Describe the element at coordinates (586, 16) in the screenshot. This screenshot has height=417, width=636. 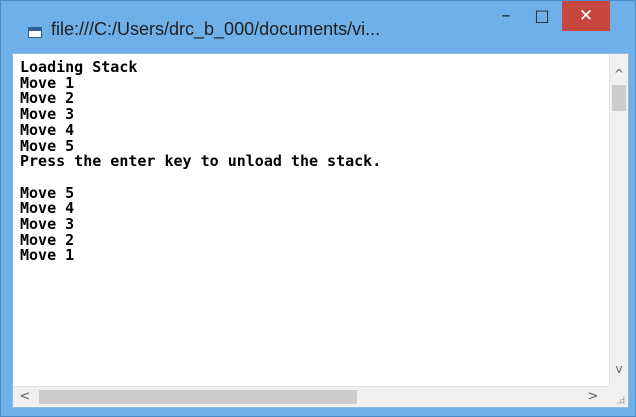
I see `close-button: ✕` at that location.